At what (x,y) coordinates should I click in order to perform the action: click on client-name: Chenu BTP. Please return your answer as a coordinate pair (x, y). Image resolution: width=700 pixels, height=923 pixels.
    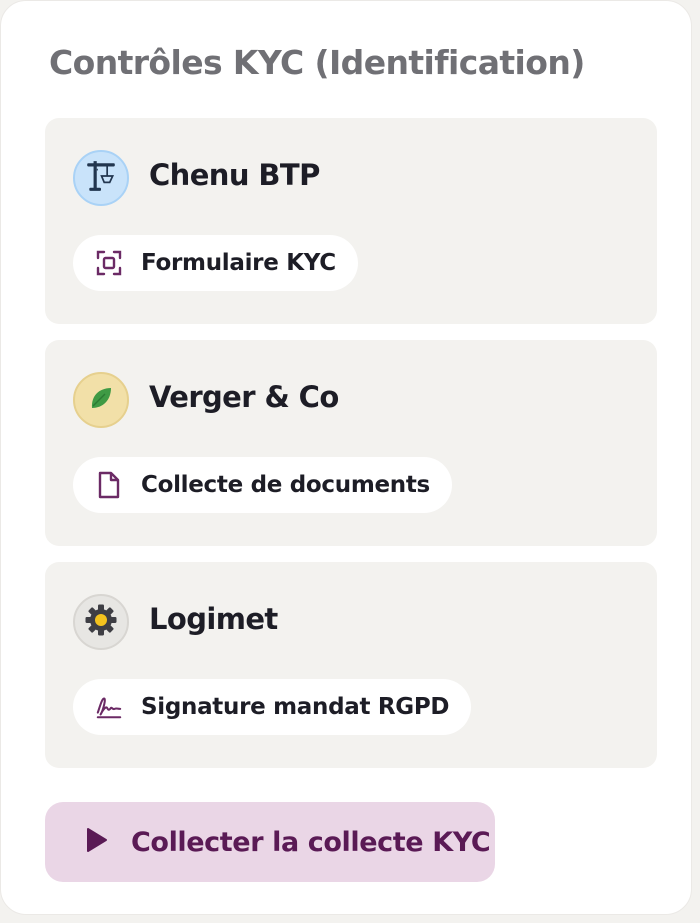
    Looking at the image, I should click on (234, 175).